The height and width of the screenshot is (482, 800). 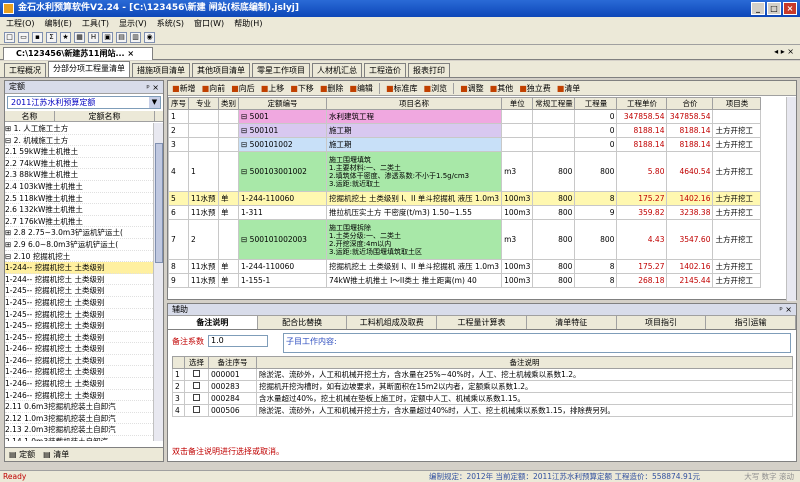 What do you see at coordinates (282, 239) in the screenshot?
I see `grid-cell-code: ⊟ 500101002003` at bounding box center [282, 239].